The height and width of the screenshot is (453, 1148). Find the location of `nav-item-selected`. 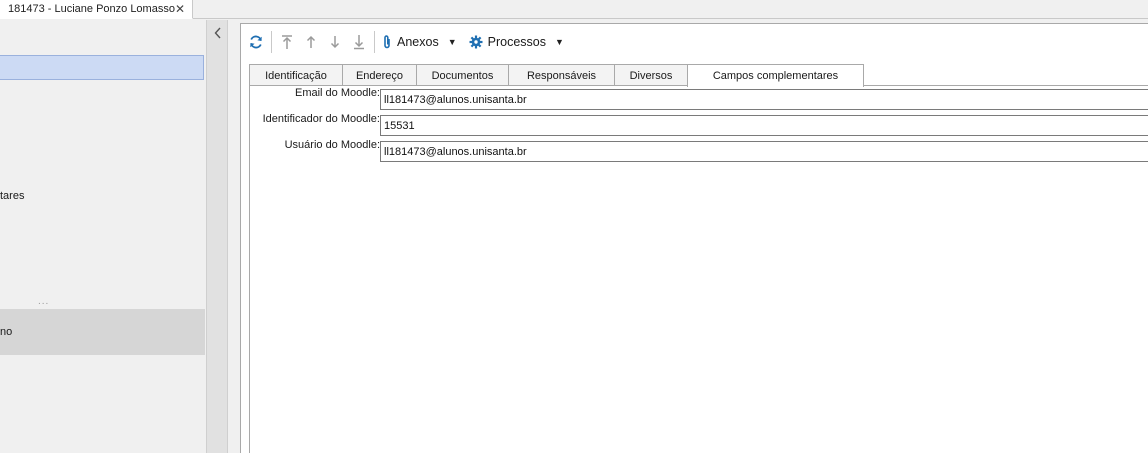

nav-item-selected is located at coordinates (102, 67).